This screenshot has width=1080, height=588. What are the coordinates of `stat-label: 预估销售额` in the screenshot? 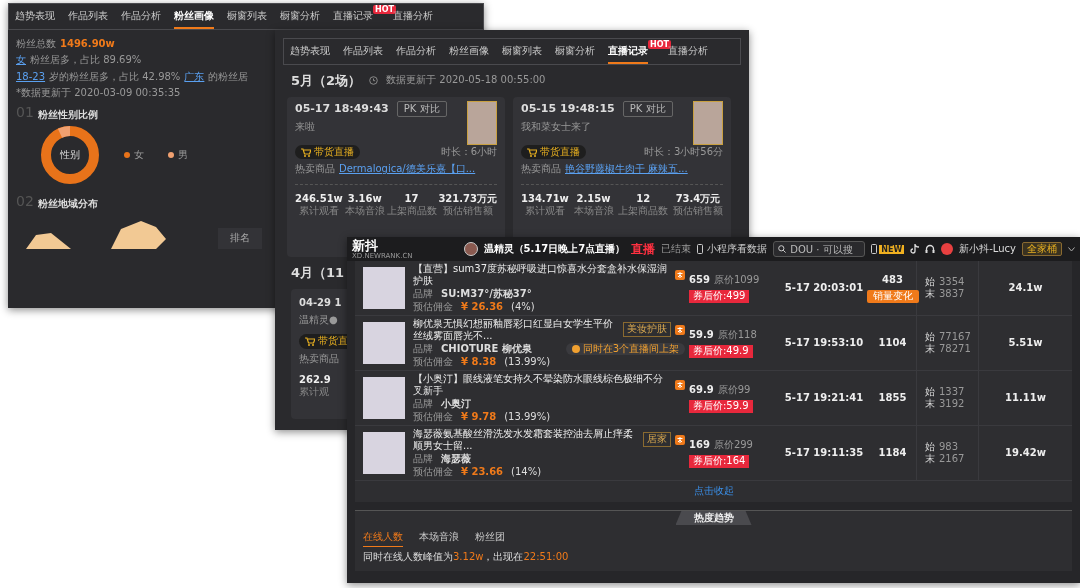 It's located at (698, 211).